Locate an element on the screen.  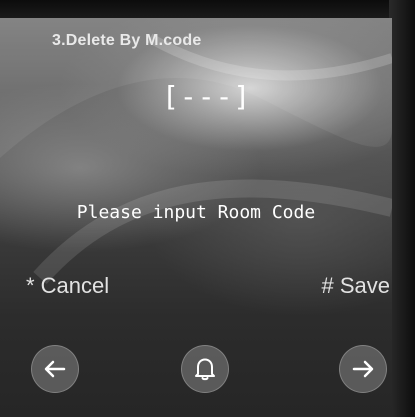
right-arrow-icon is located at coordinates (363, 369).